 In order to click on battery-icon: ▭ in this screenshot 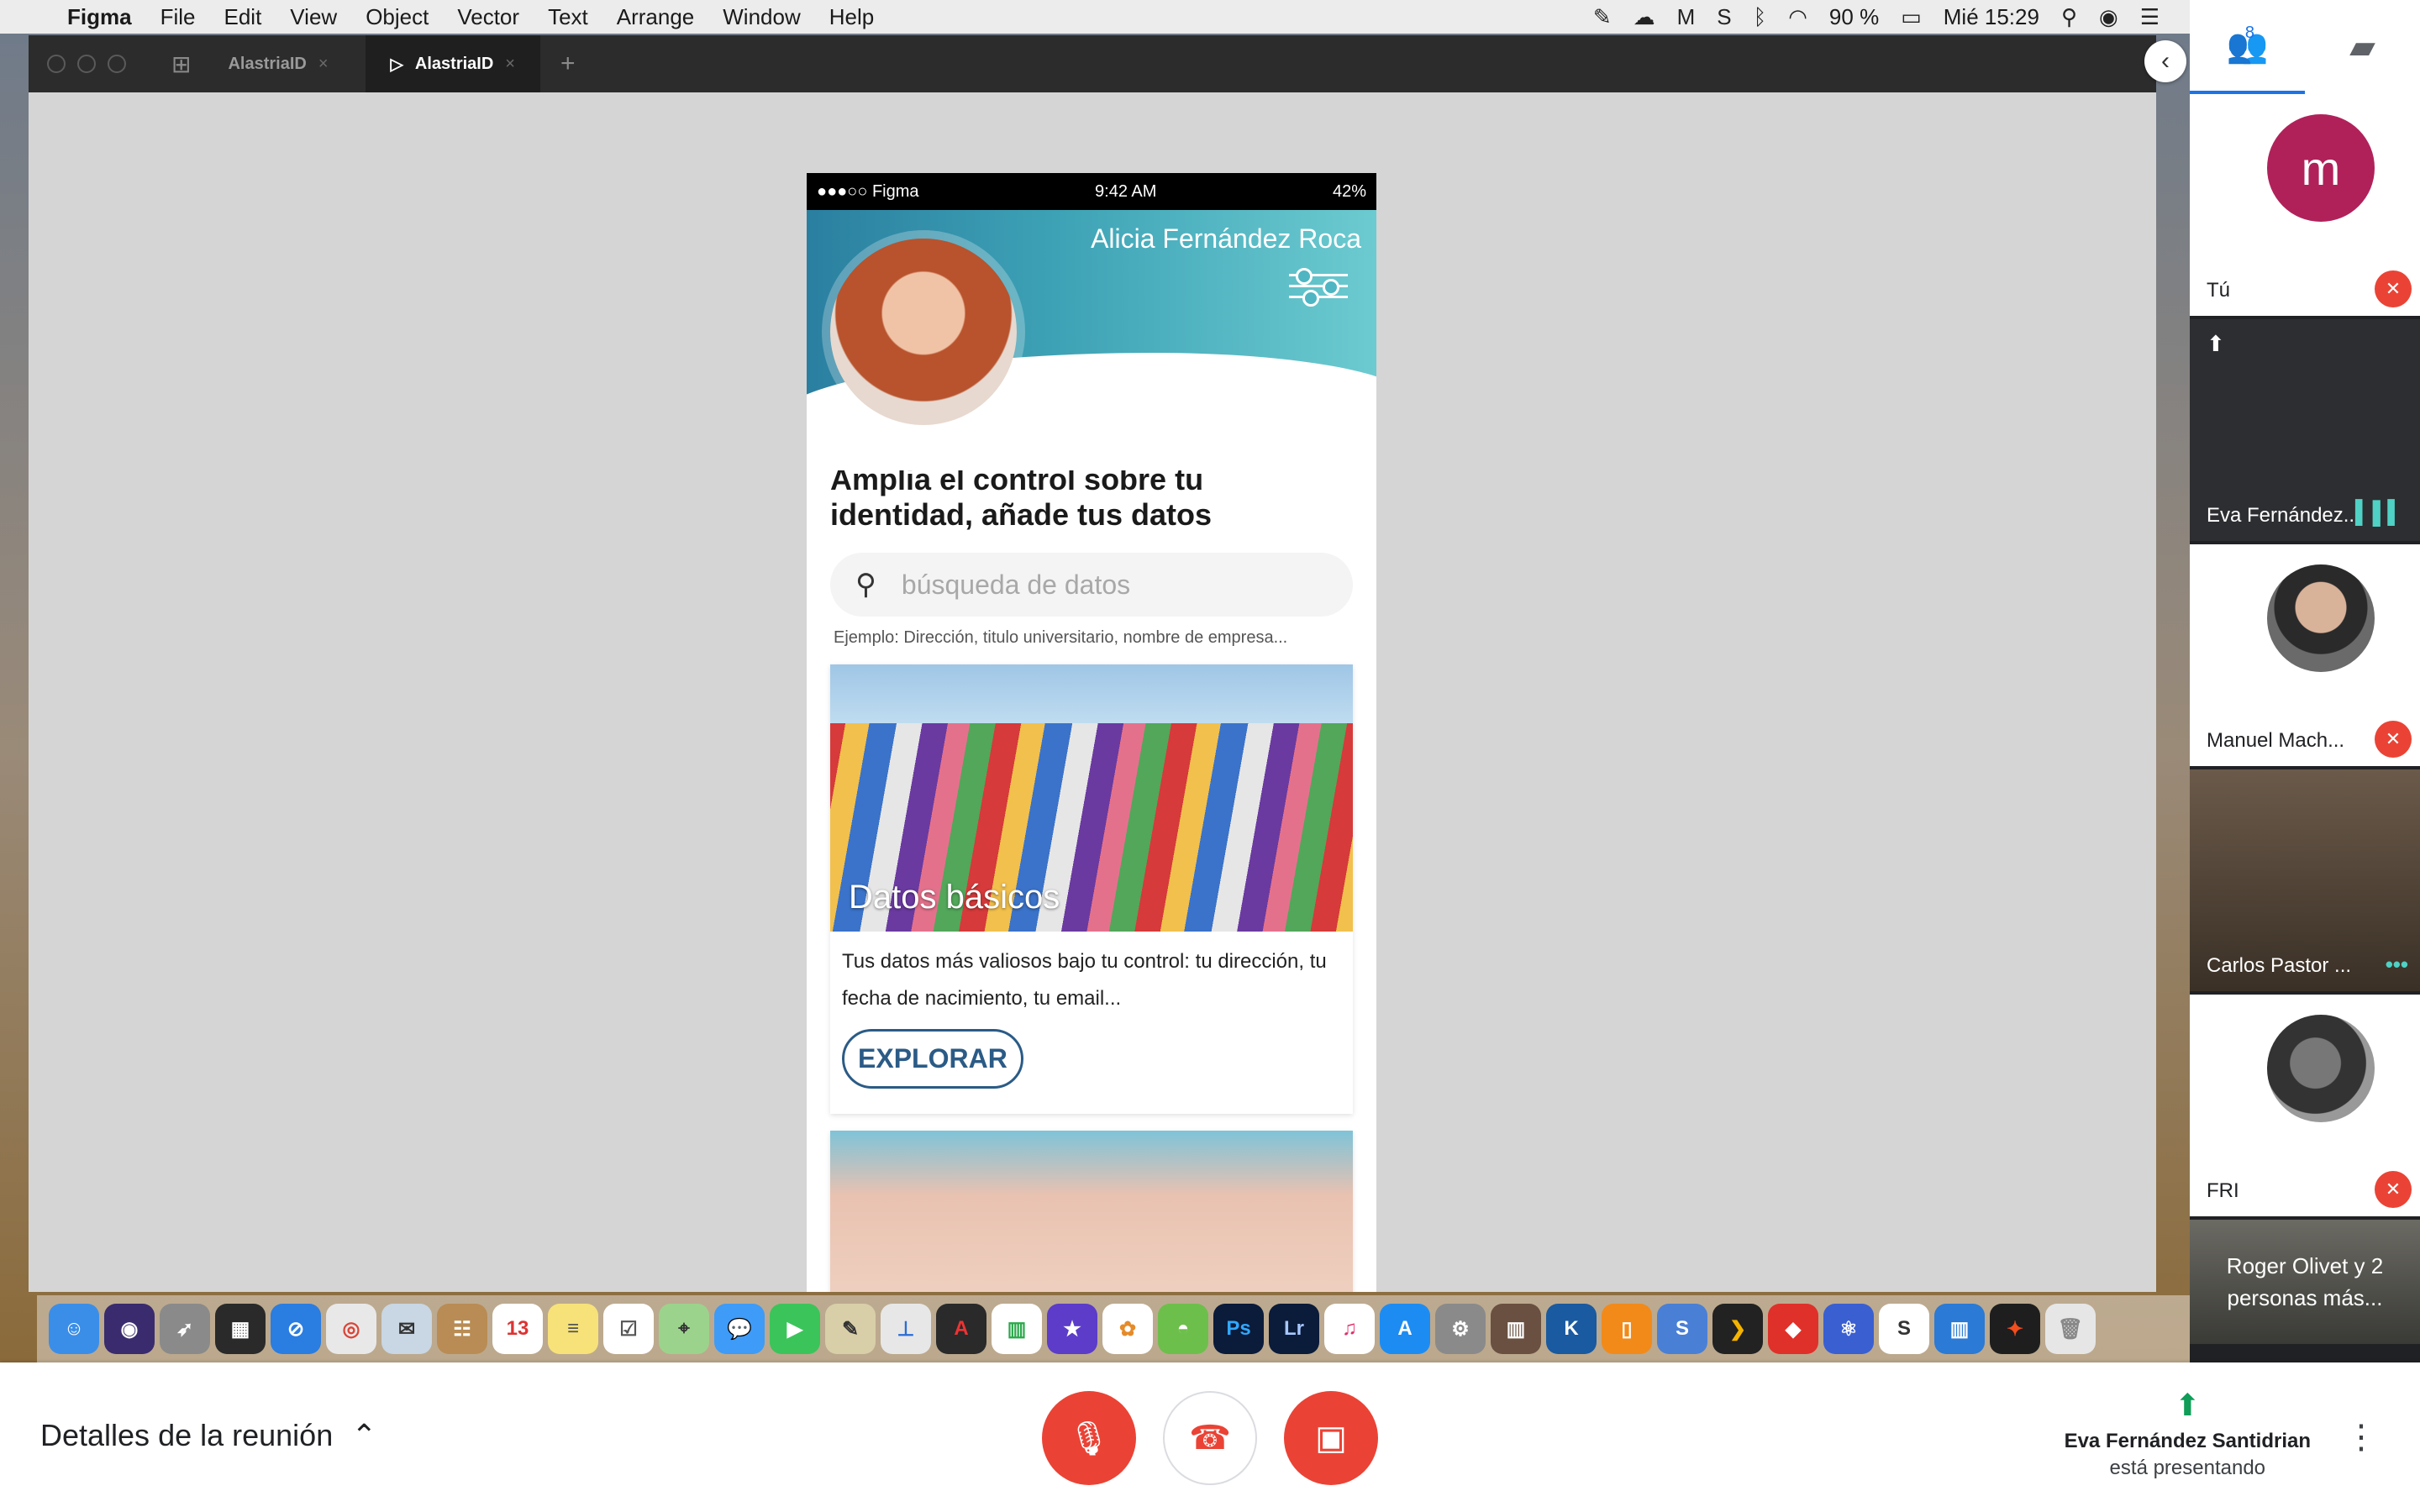, I will do `click(1912, 17)`.